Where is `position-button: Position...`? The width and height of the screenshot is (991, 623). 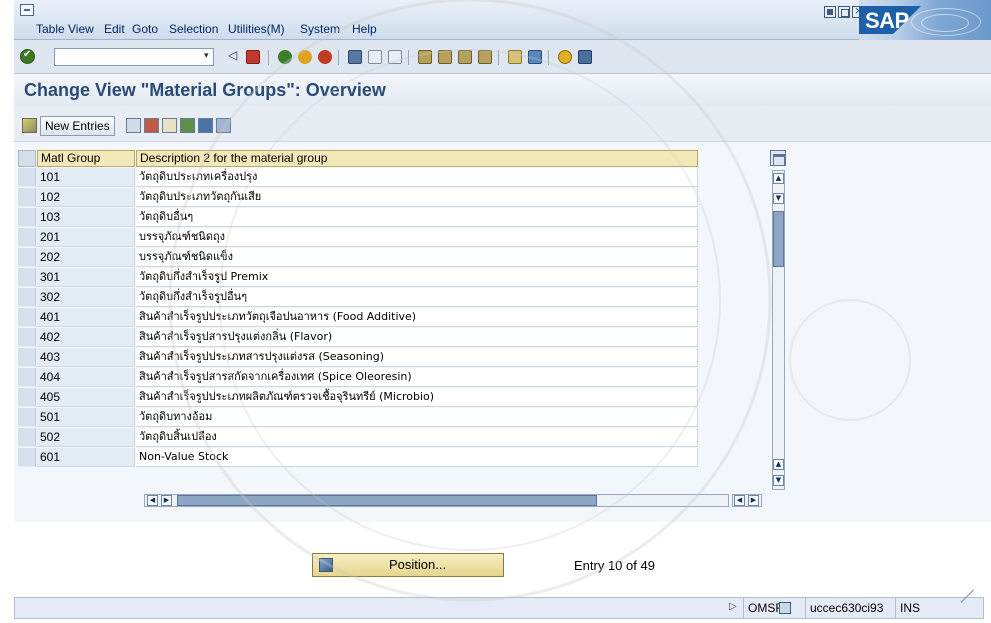 position-button: Position... is located at coordinates (408, 565).